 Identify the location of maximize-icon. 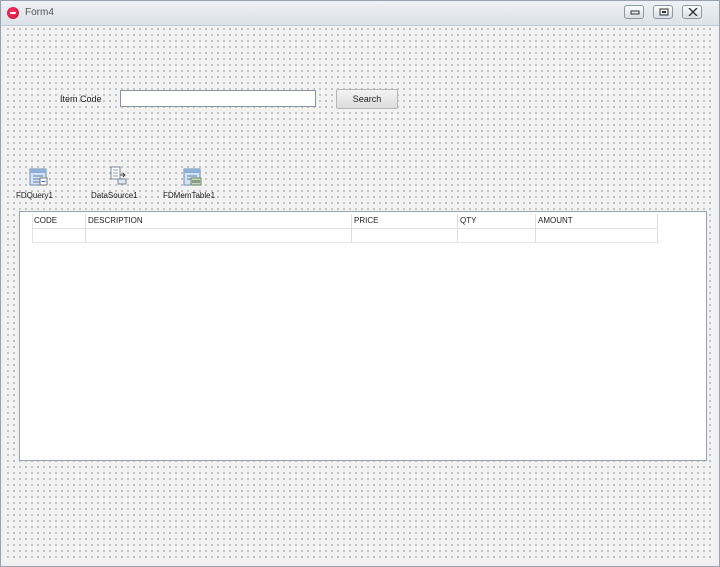
(664, 12).